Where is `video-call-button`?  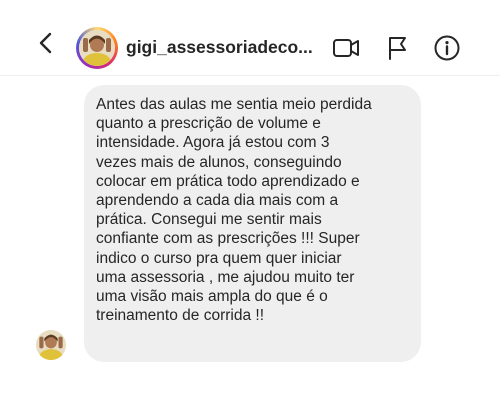
video-call-button is located at coordinates (346, 48).